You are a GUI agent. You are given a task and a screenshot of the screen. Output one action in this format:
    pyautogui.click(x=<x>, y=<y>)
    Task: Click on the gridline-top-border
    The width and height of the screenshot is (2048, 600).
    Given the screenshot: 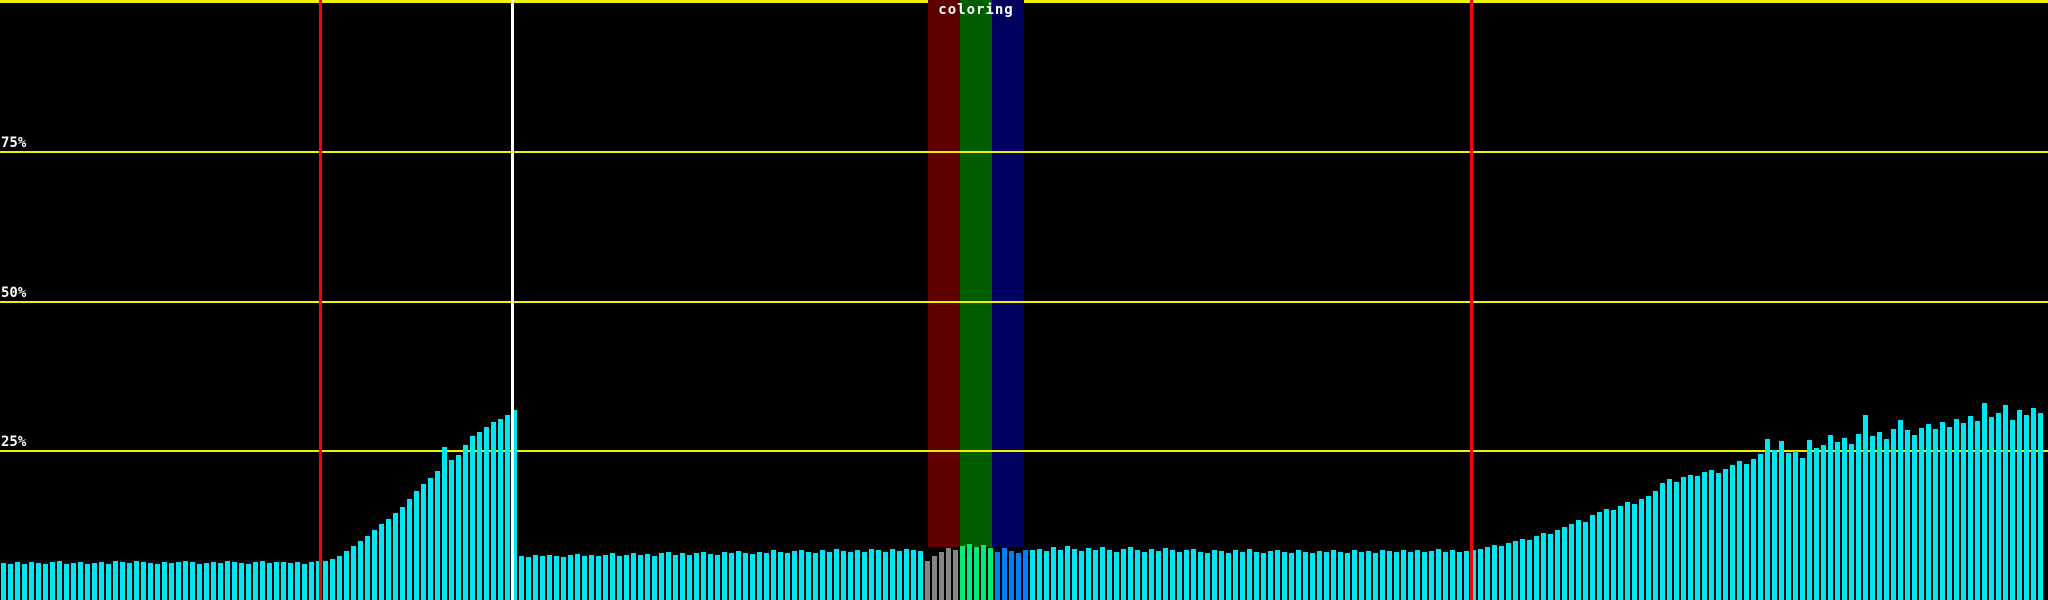 What is the action you would take?
    pyautogui.click(x=1024, y=1)
    